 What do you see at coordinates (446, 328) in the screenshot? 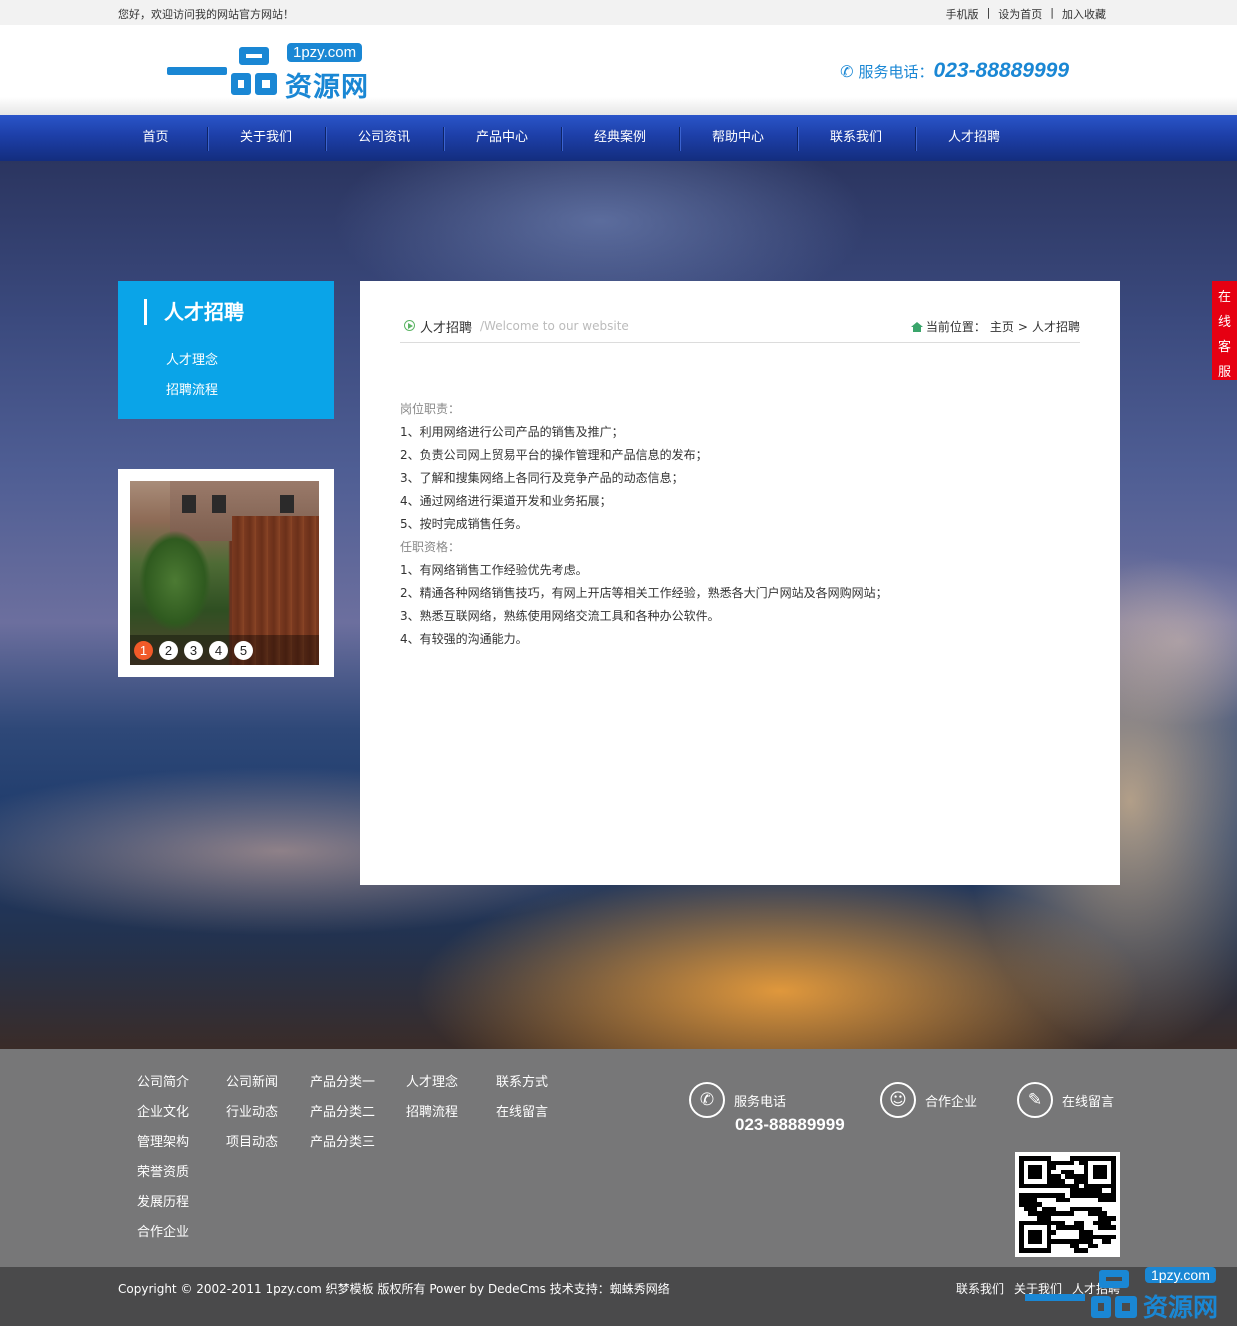
I see `content-title: 人才招聘` at bounding box center [446, 328].